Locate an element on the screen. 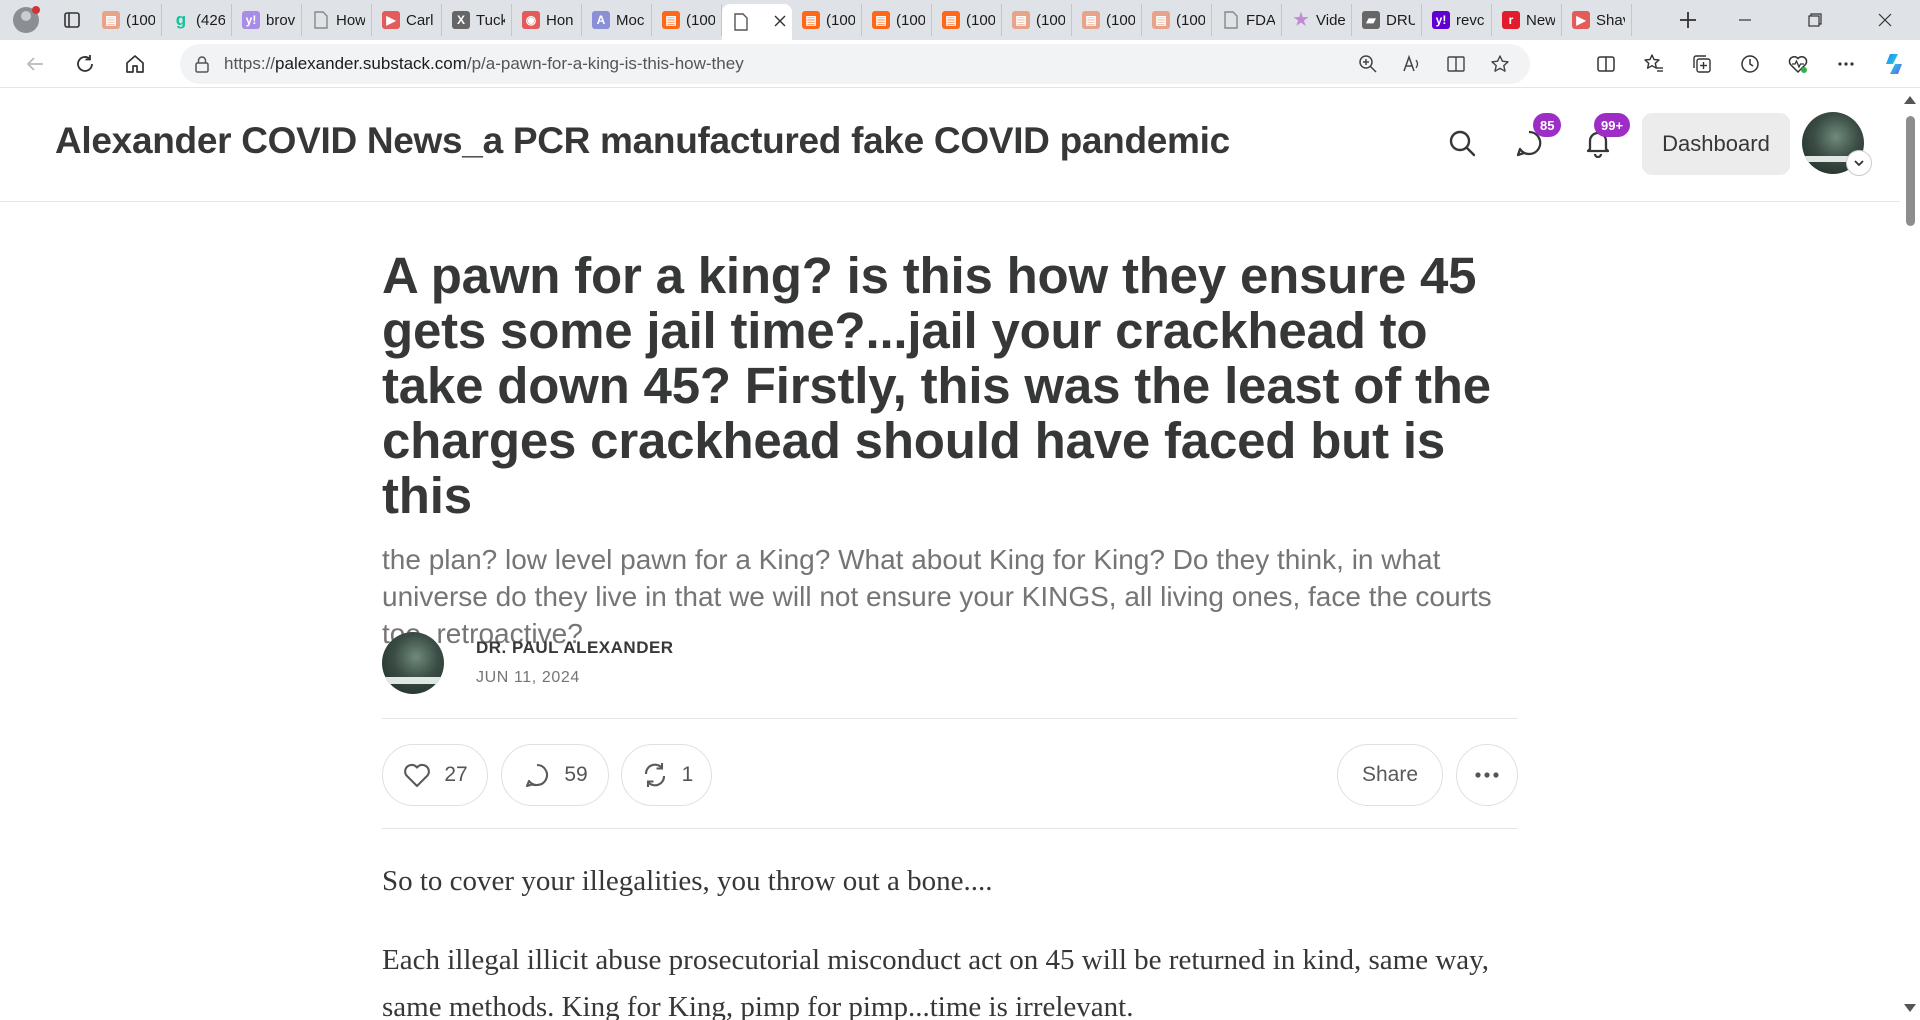  browser-tab: ▰ DRU is located at coordinates (1387, 20).